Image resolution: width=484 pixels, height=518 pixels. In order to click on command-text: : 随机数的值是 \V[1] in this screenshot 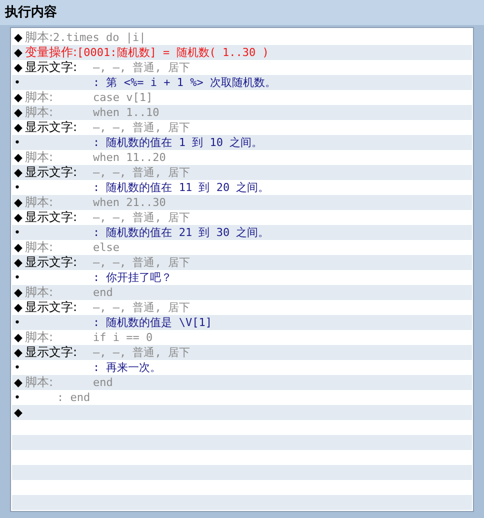, I will do `click(152, 322)`.